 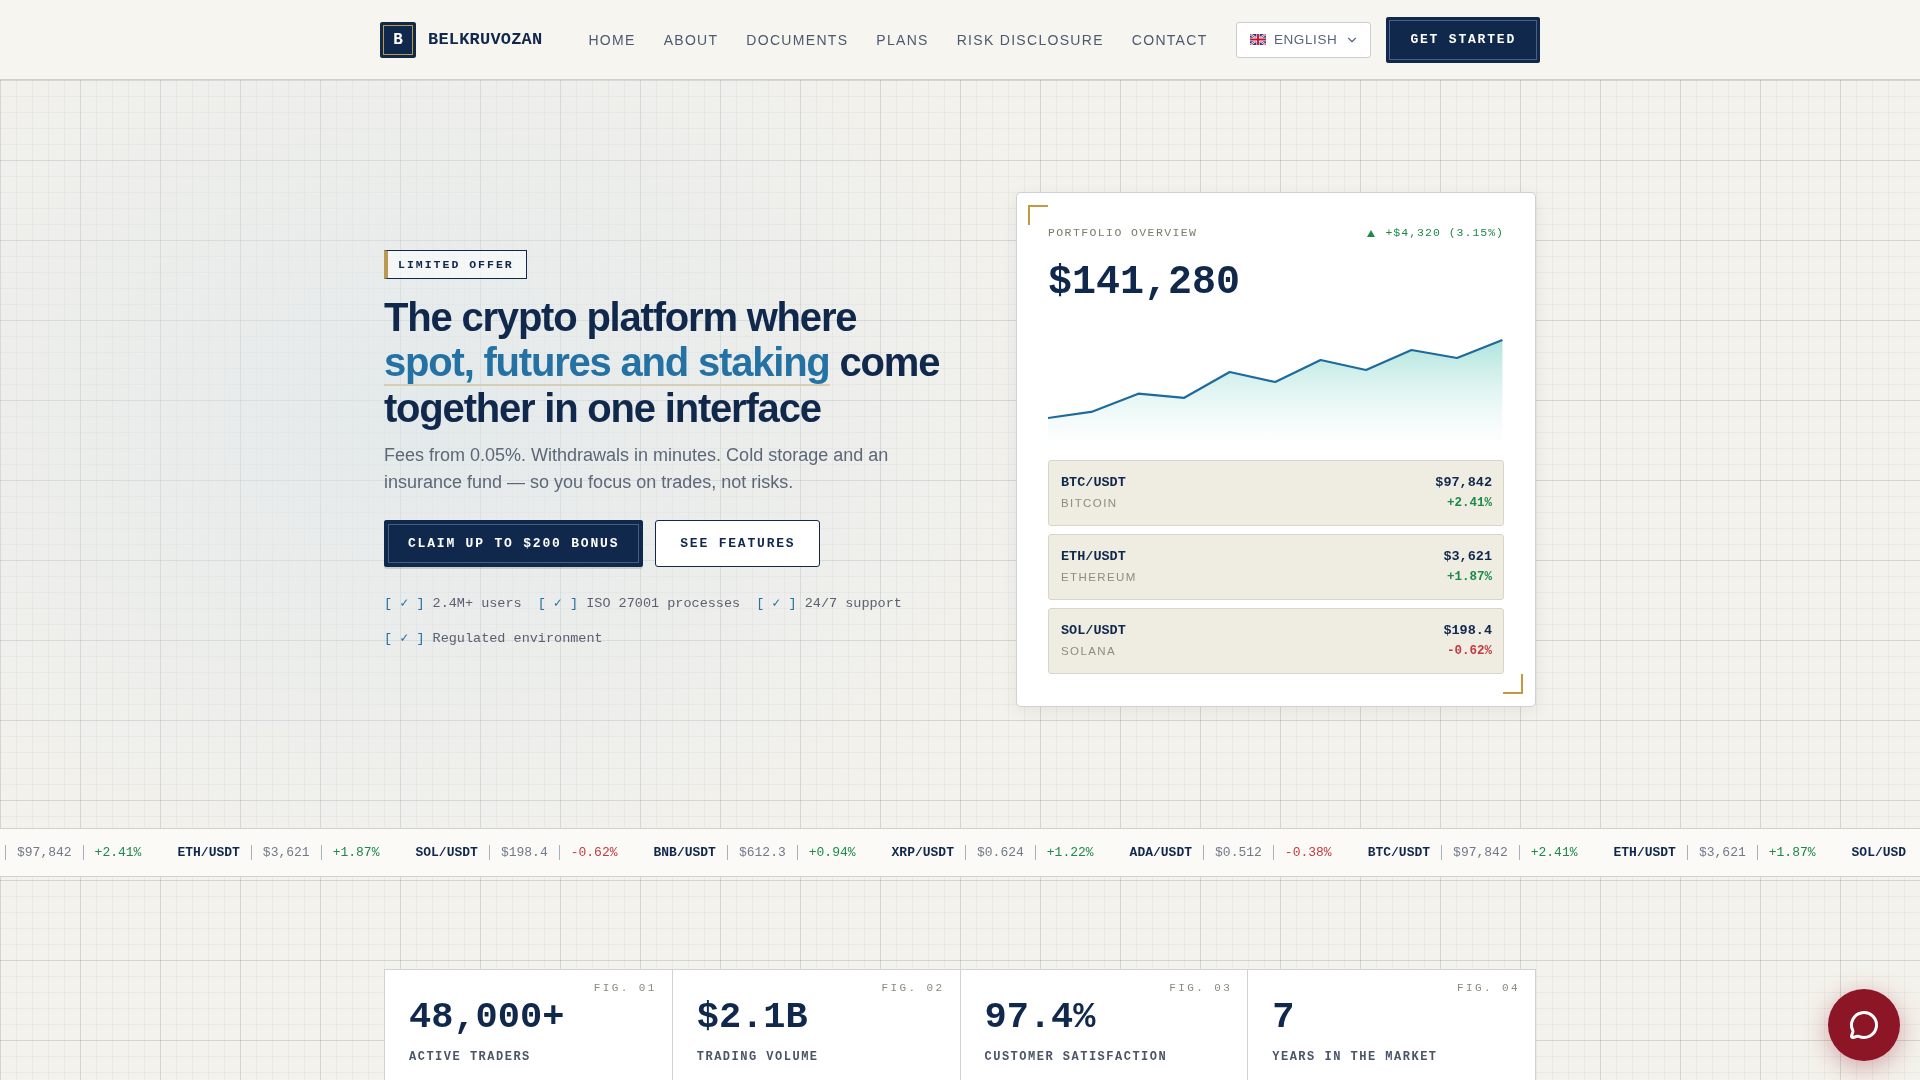 I want to click on ticker-change: -0.38%, so click(x=1308, y=852).